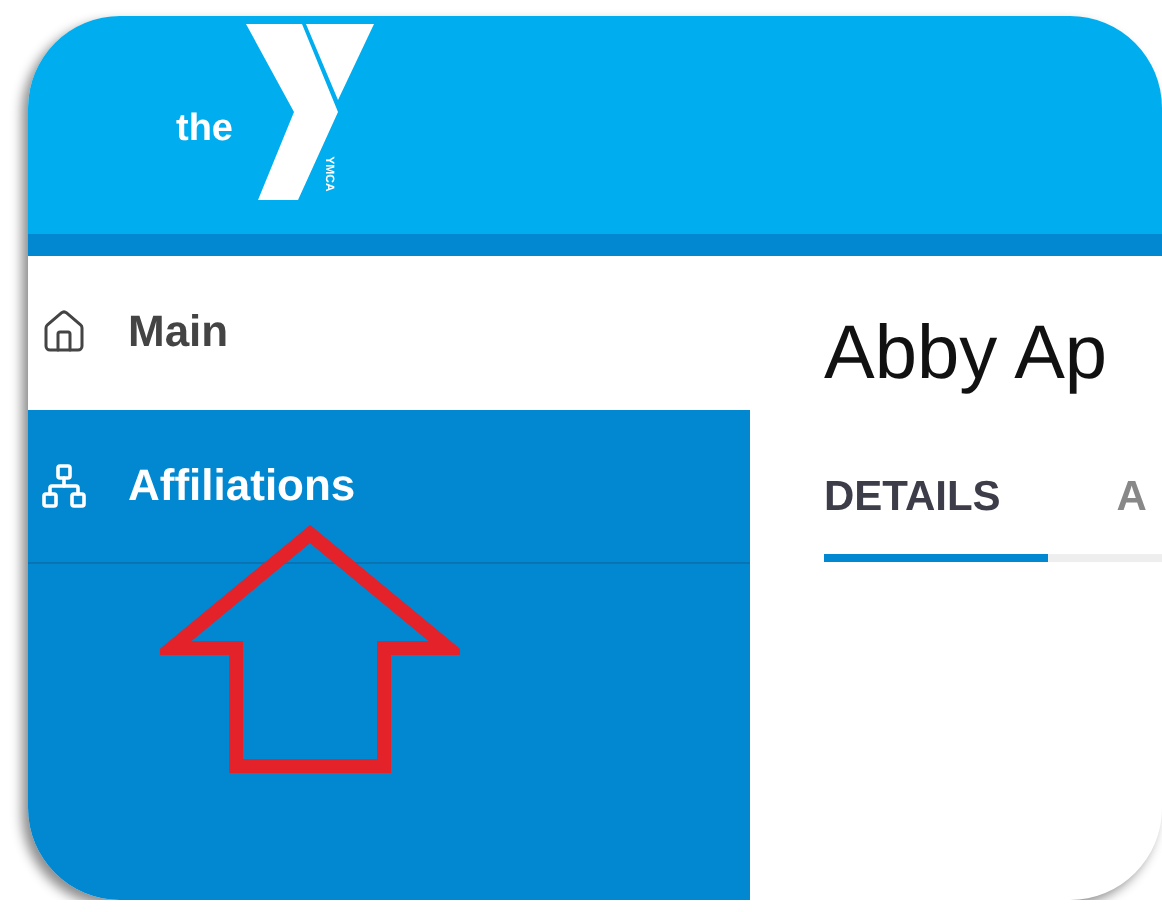 Image resolution: width=1162 pixels, height=912 pixels. I want to click on page-title: Abby Ap, so click(967, 355).